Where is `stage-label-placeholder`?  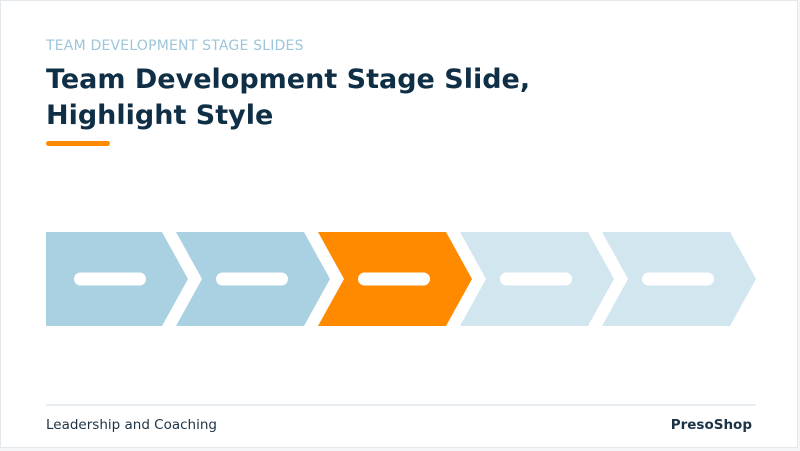 stage-label-placeholder is located at coordinates (678, 279).